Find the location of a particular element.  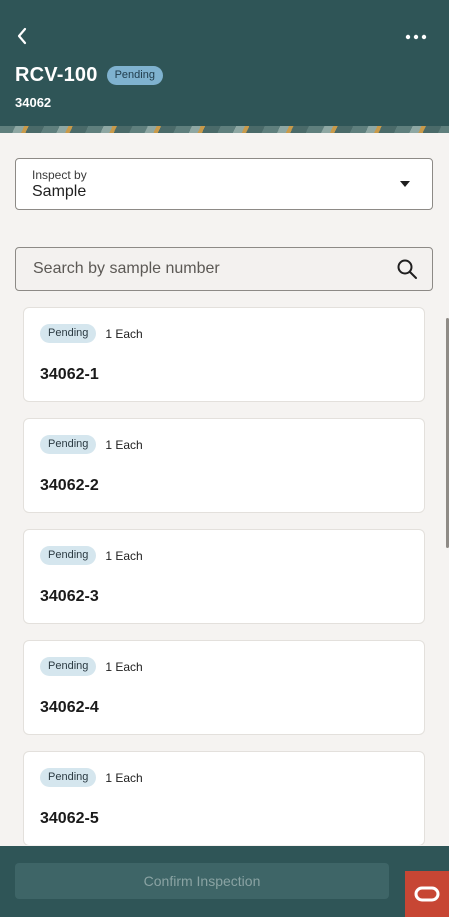

sample-card: Pending 1 Each 34062-1 is located at coordinates (224, 354).